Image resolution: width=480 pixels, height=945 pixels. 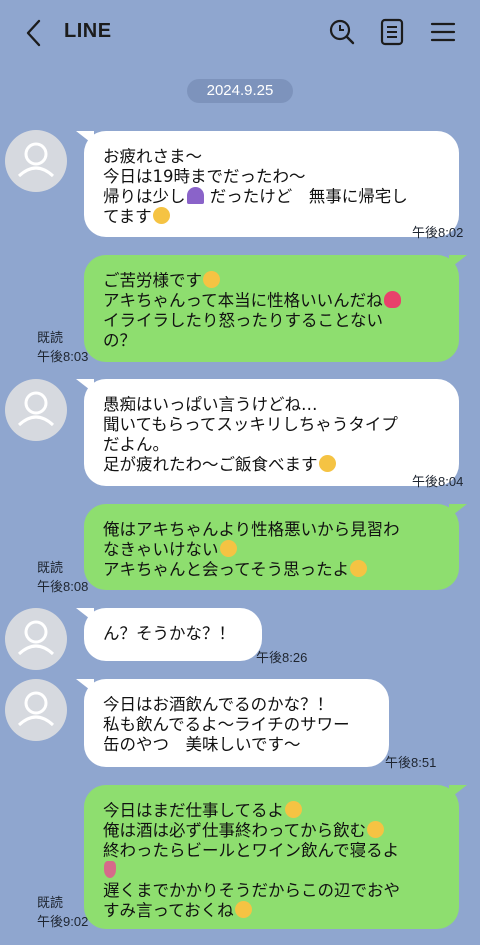 I want to click on kiss-emoji-icon, so click(x=243, y=909).